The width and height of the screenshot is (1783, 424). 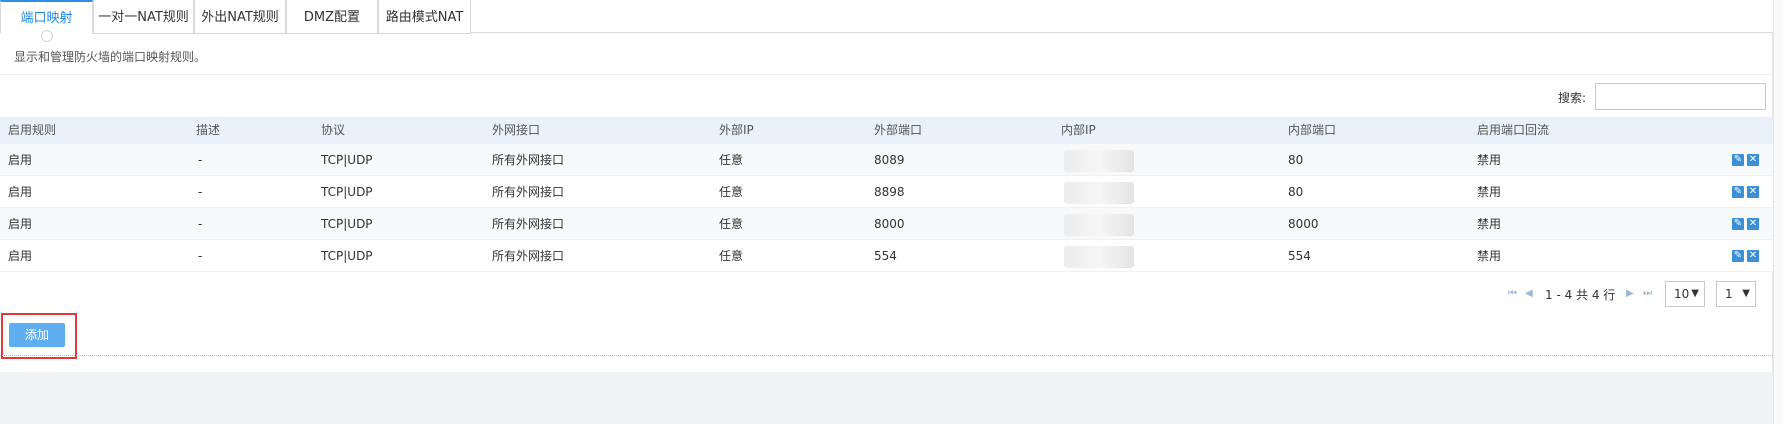 What do you see at coordinates (1312, 130) in the screenshot?
I see `column-header: 内部端口` at bounding box center [1312, 130].